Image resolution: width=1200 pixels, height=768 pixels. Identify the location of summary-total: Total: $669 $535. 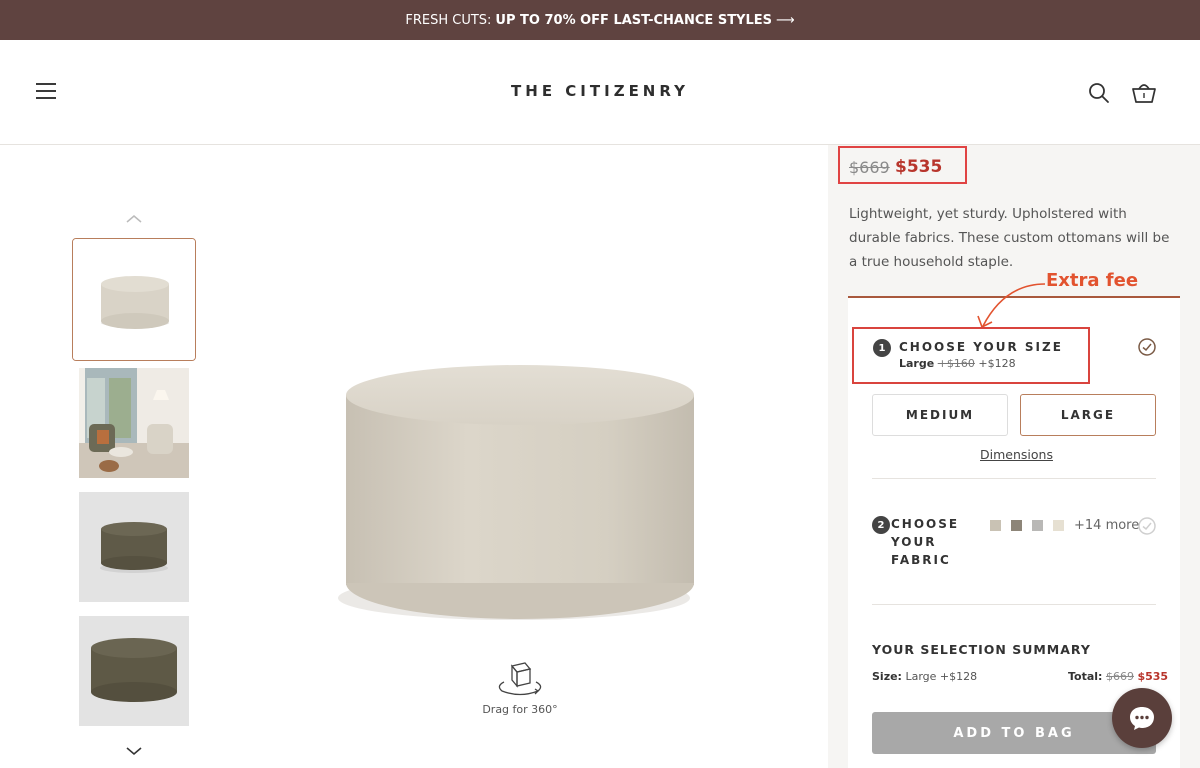
(1118, 676).